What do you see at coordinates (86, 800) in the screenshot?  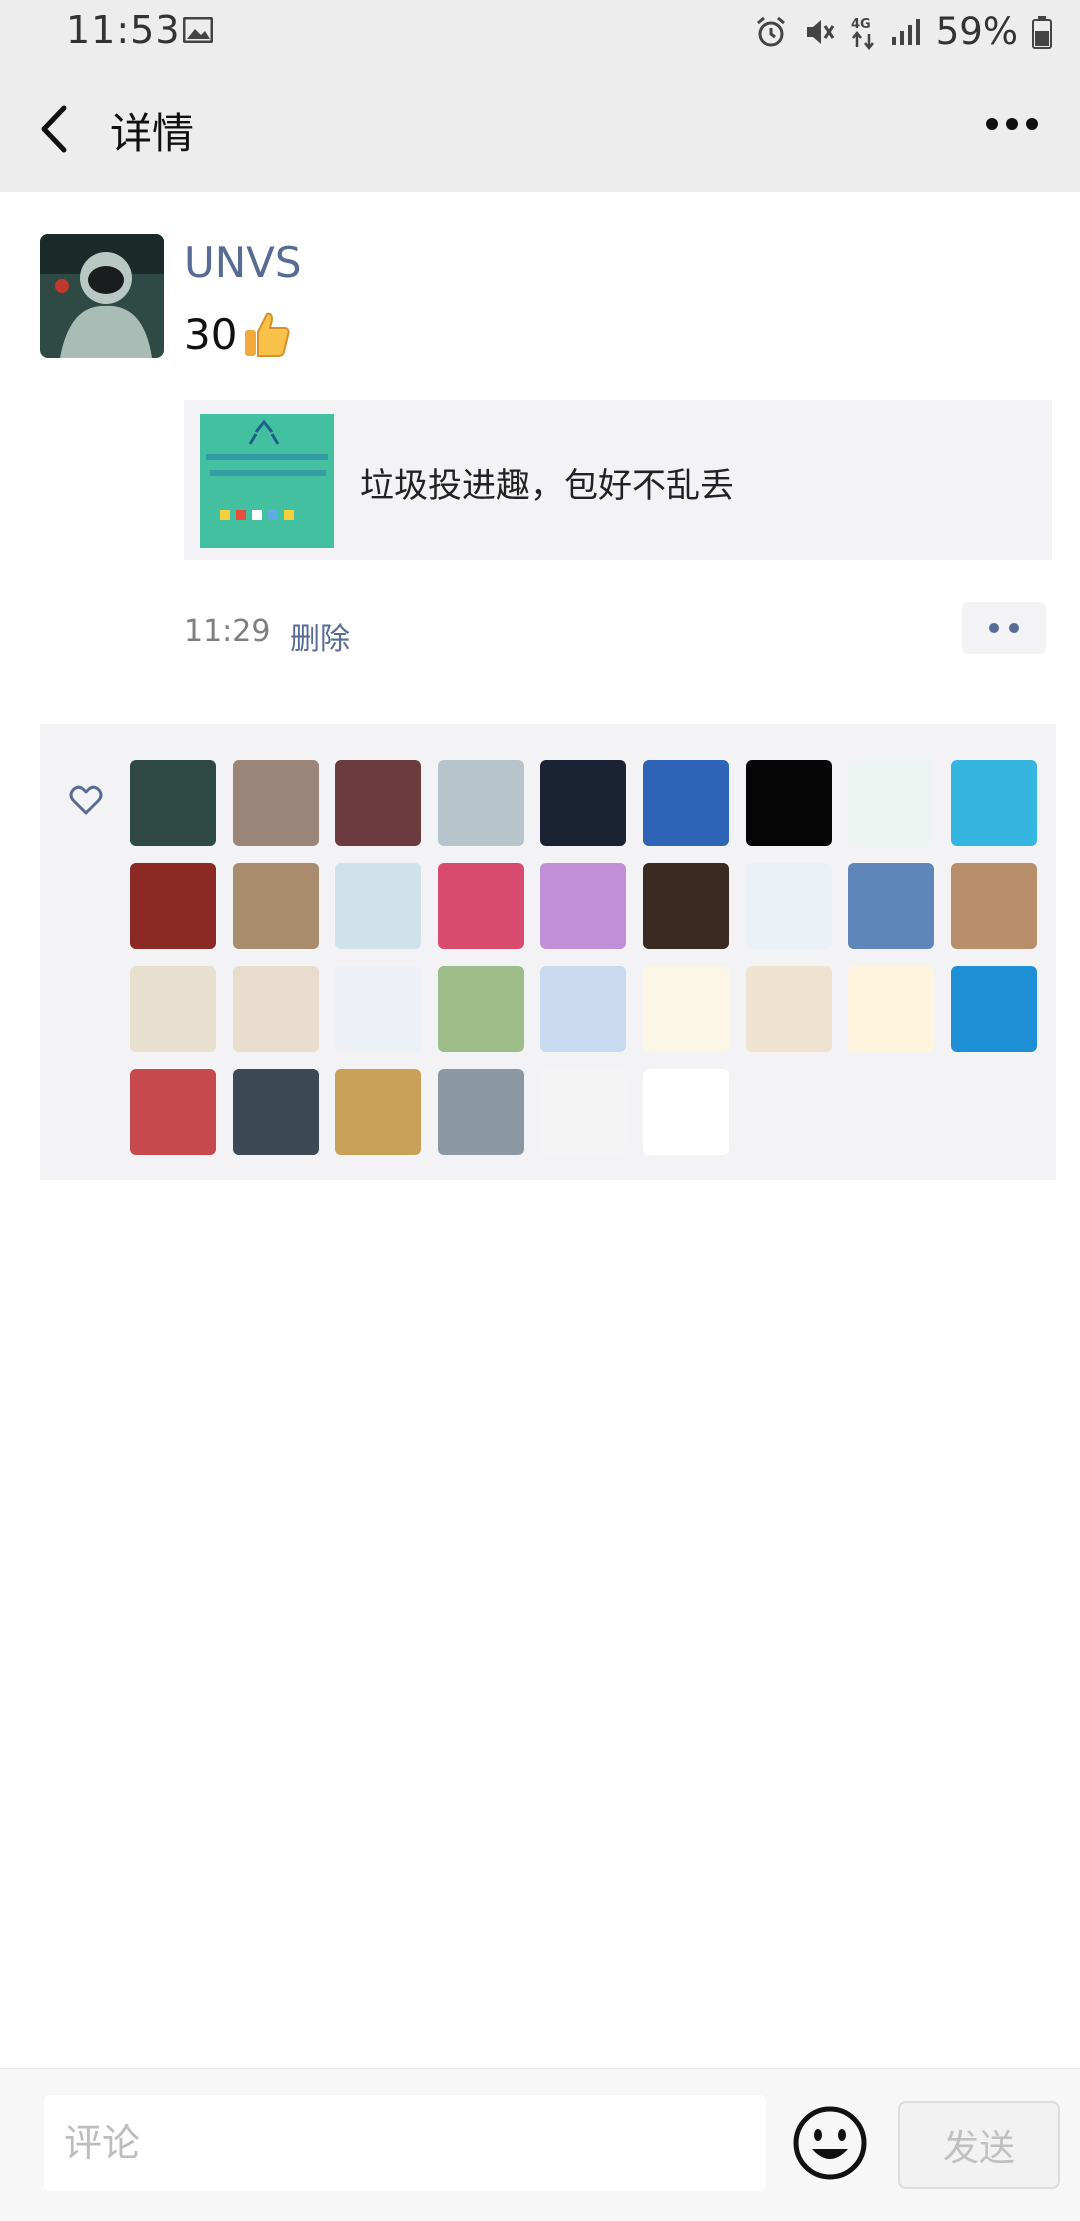 I see `heart-icon` at bounding box center [86, 800].